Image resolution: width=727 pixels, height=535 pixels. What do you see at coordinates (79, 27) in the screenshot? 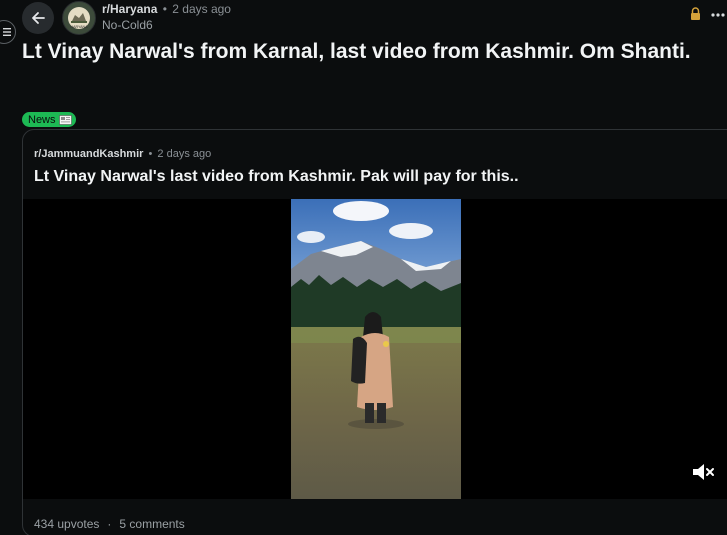
I see `avatar-lettering: HARYANA` at bounding box center [79, 27].